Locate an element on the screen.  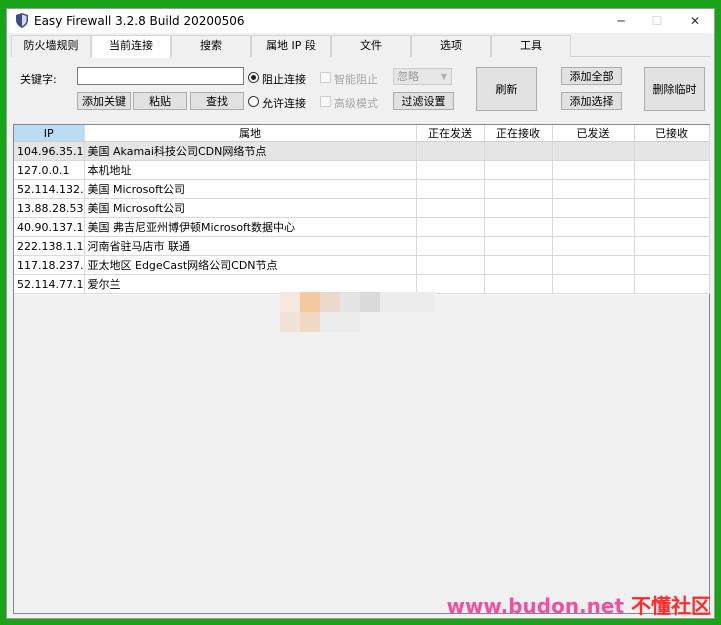
block-connection-radio is located at coordinates (253, 77).